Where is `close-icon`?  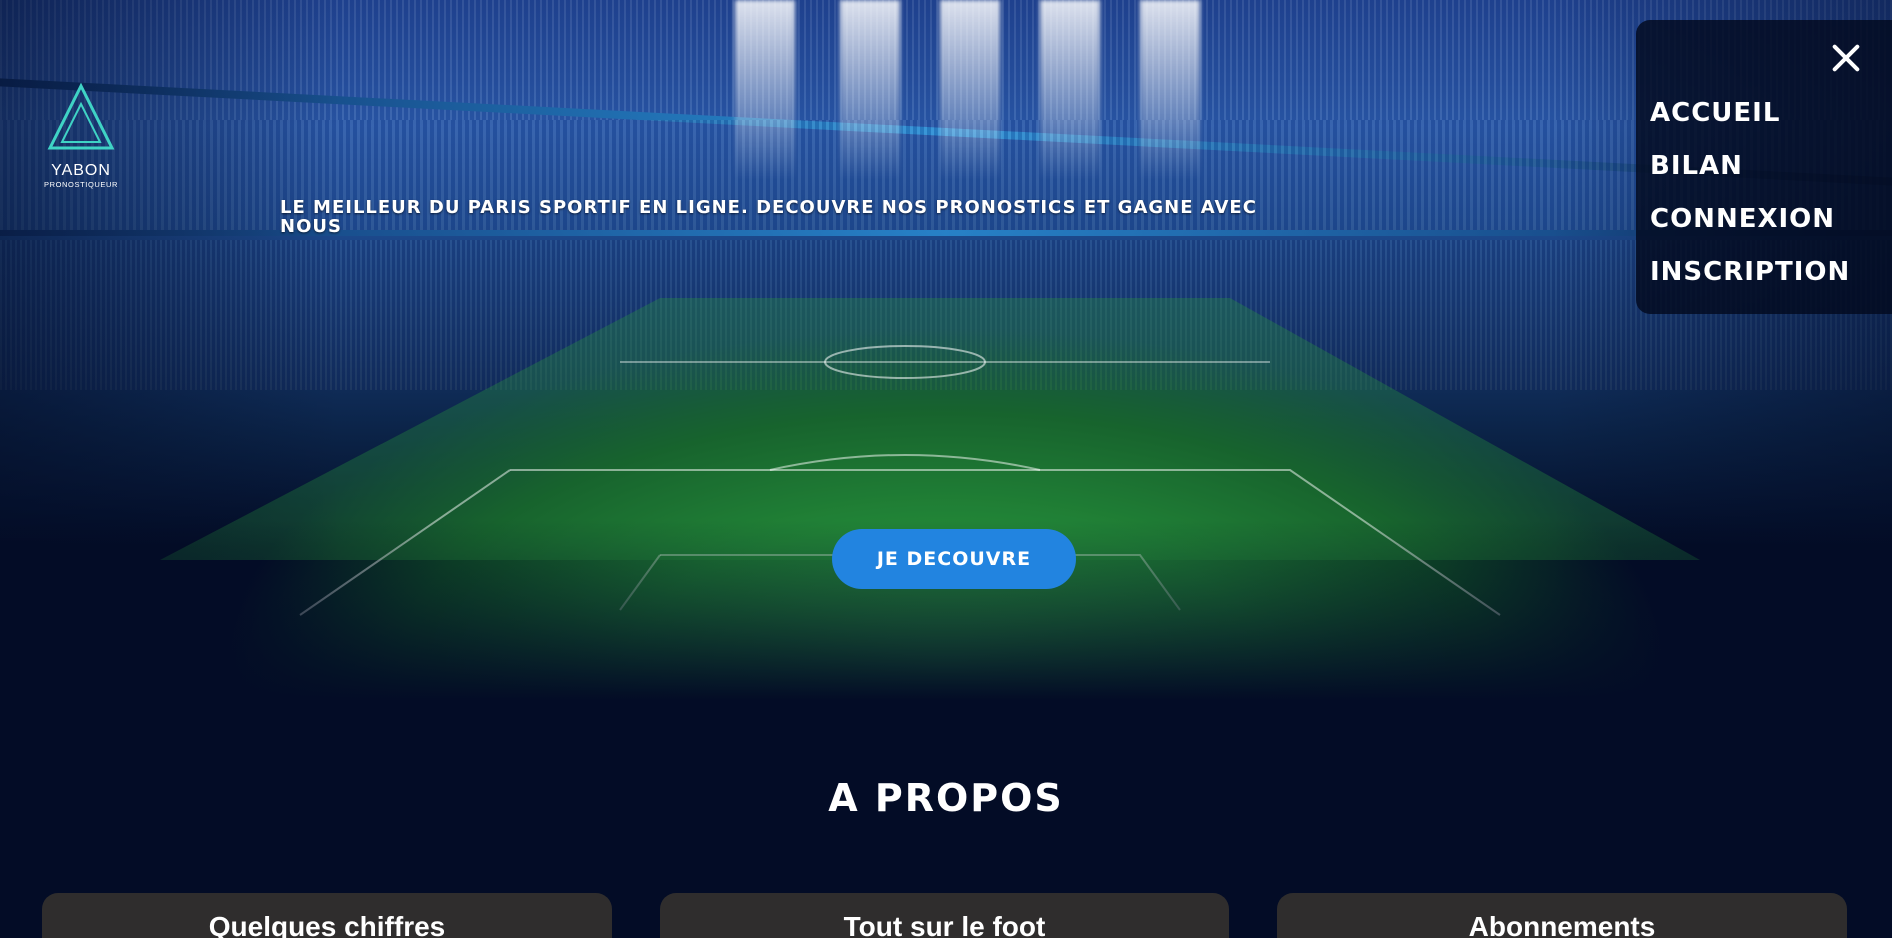
close-icon is located at coordinates (1846, 58).